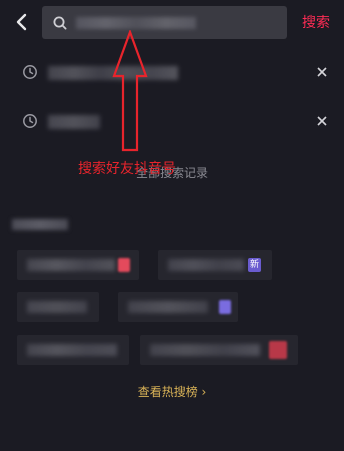 The width and height of the screenshot is (344, 451). What do you see at coordinates (127, 169) in the screenshot?
I see `annotation-label: 搜索好友抖音号` at bounding box center [127, 169].